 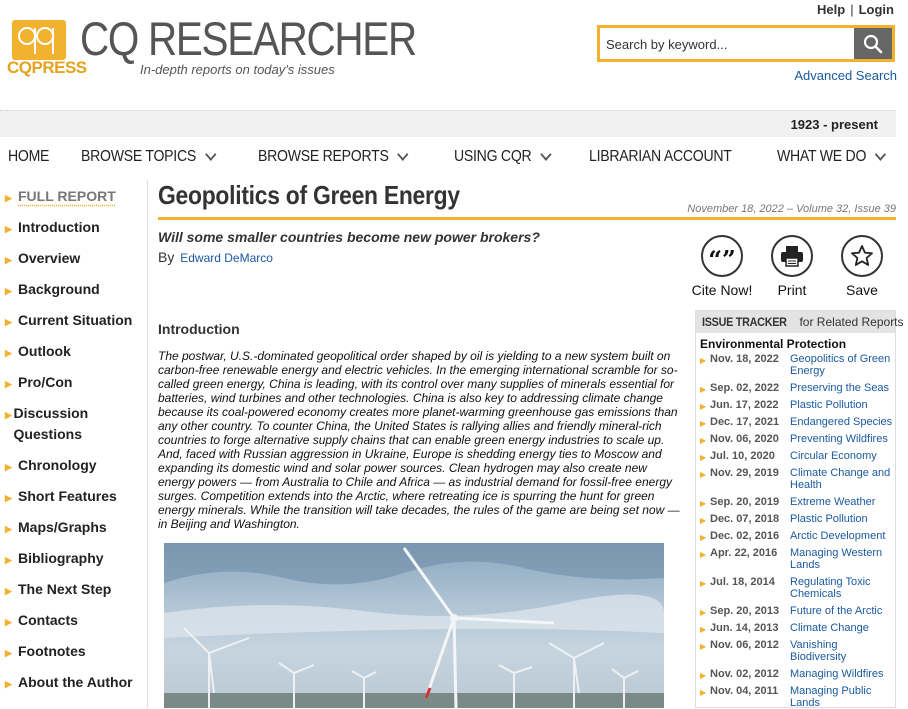 What do you see at coordinates (722, 256) in the screenshot?
I see `quote-icon: “”` at bounding box center [722, 256].